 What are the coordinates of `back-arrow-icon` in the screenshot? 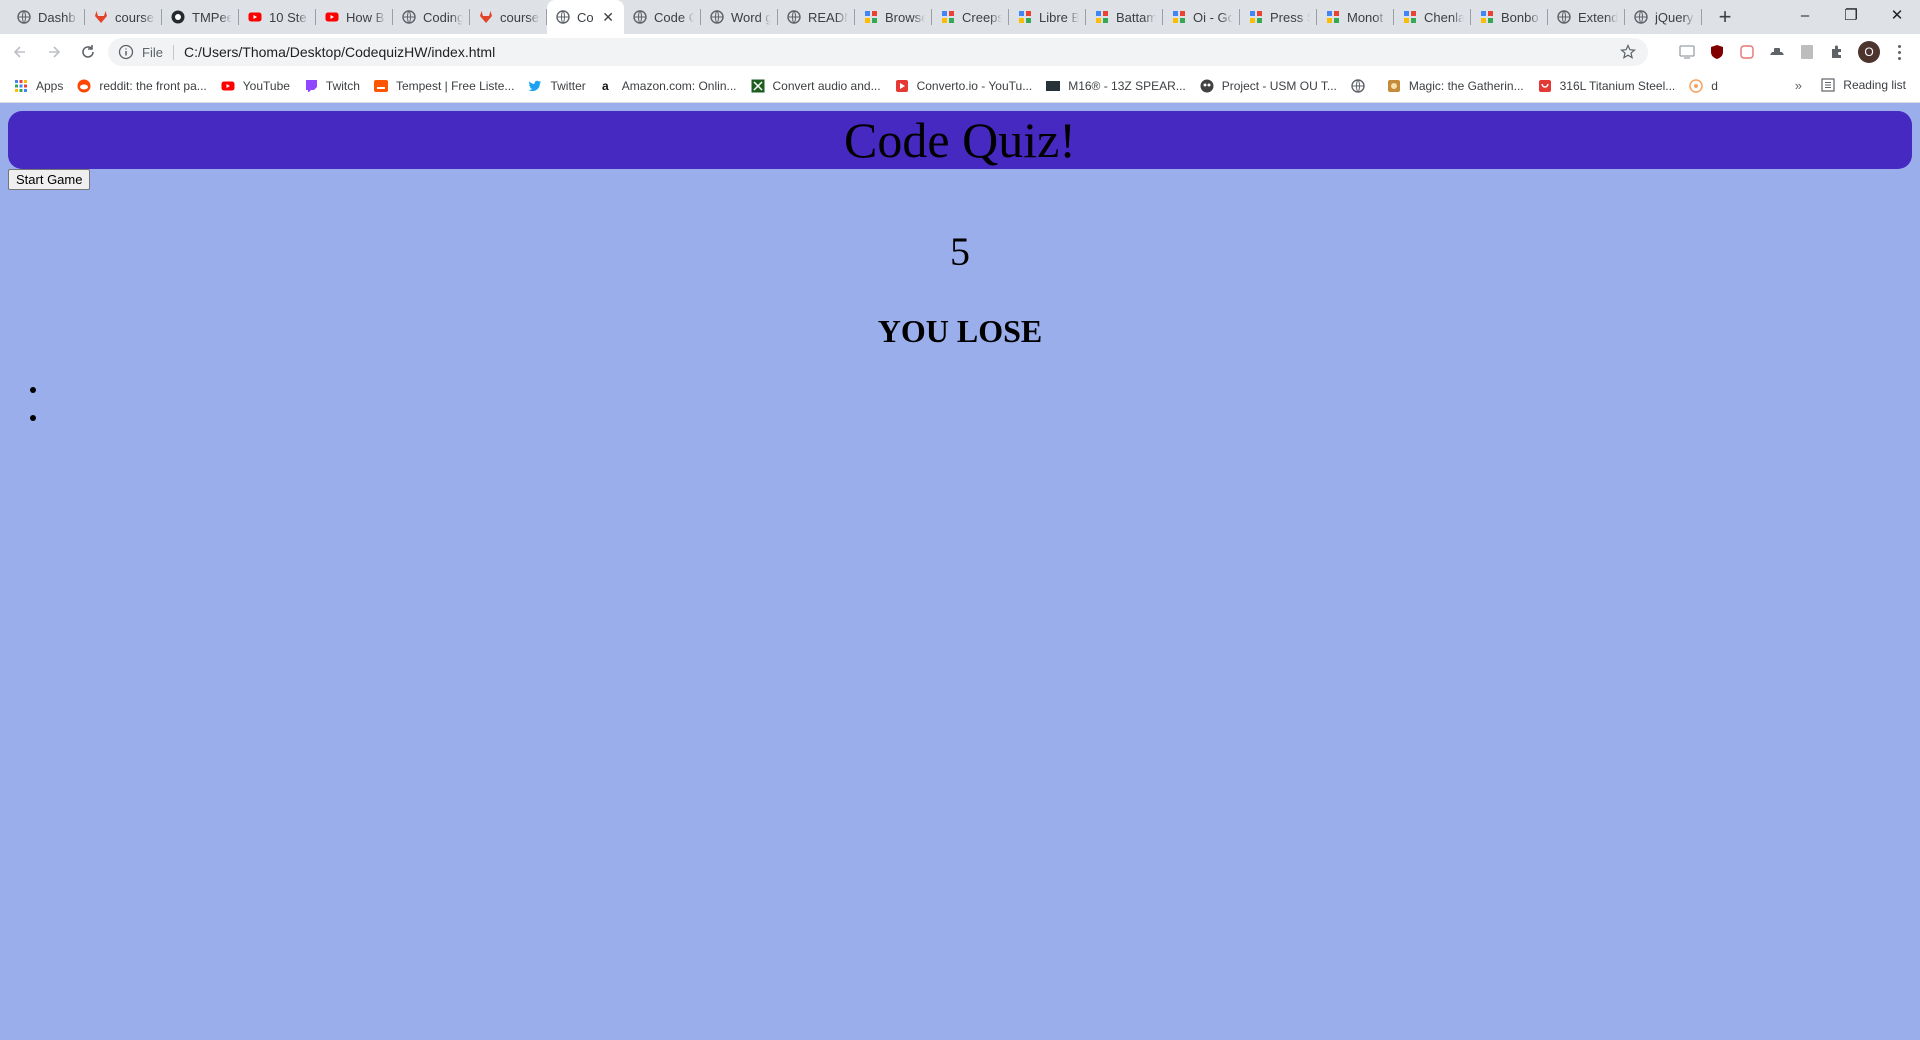 It's located at (19, 52).